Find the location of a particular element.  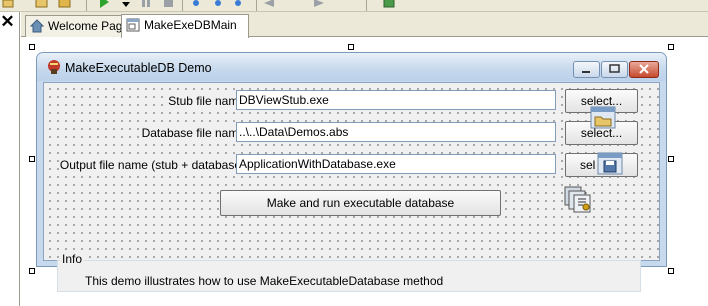

app-icon is located at coordinates (54, 68).